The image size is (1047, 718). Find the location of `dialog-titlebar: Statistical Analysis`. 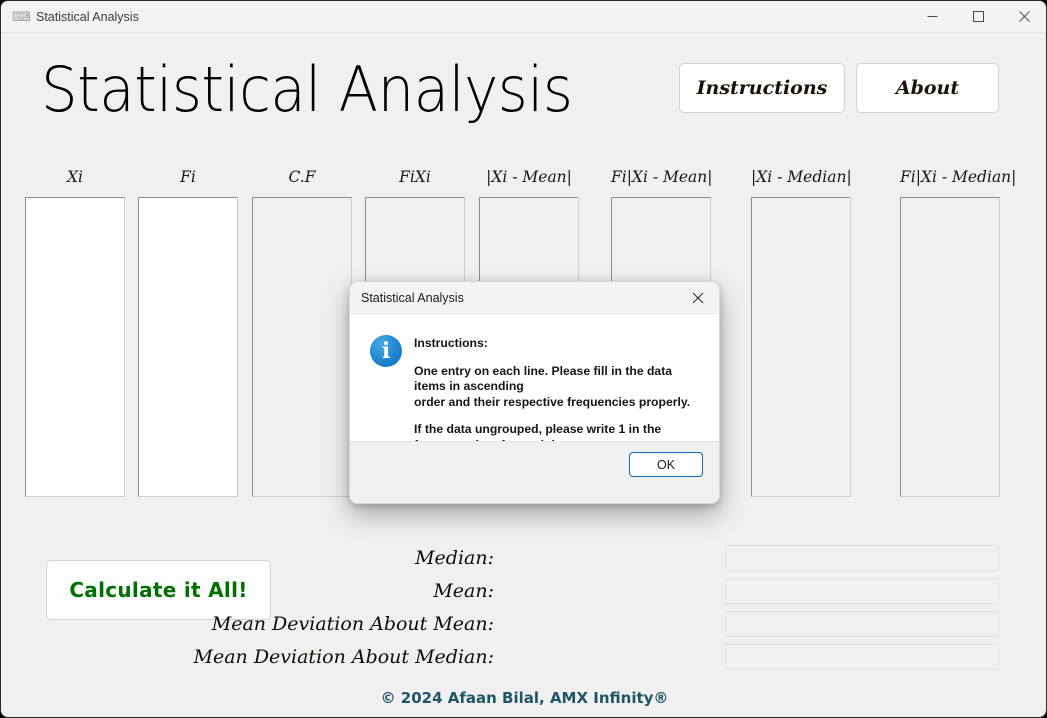

dialog-titlebar: Statistical Analysis is located at coordinates (534, 298).